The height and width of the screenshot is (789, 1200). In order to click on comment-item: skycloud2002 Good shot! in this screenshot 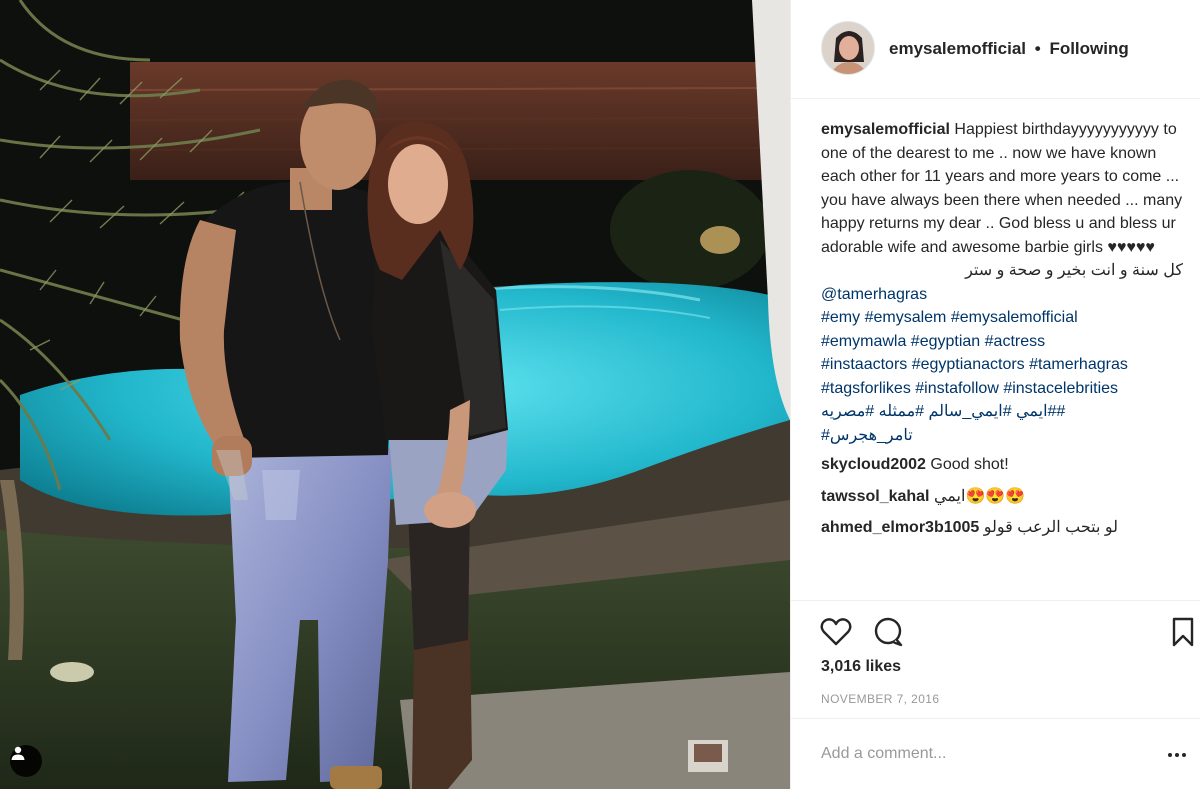, I will do `click(1002, 465)`.